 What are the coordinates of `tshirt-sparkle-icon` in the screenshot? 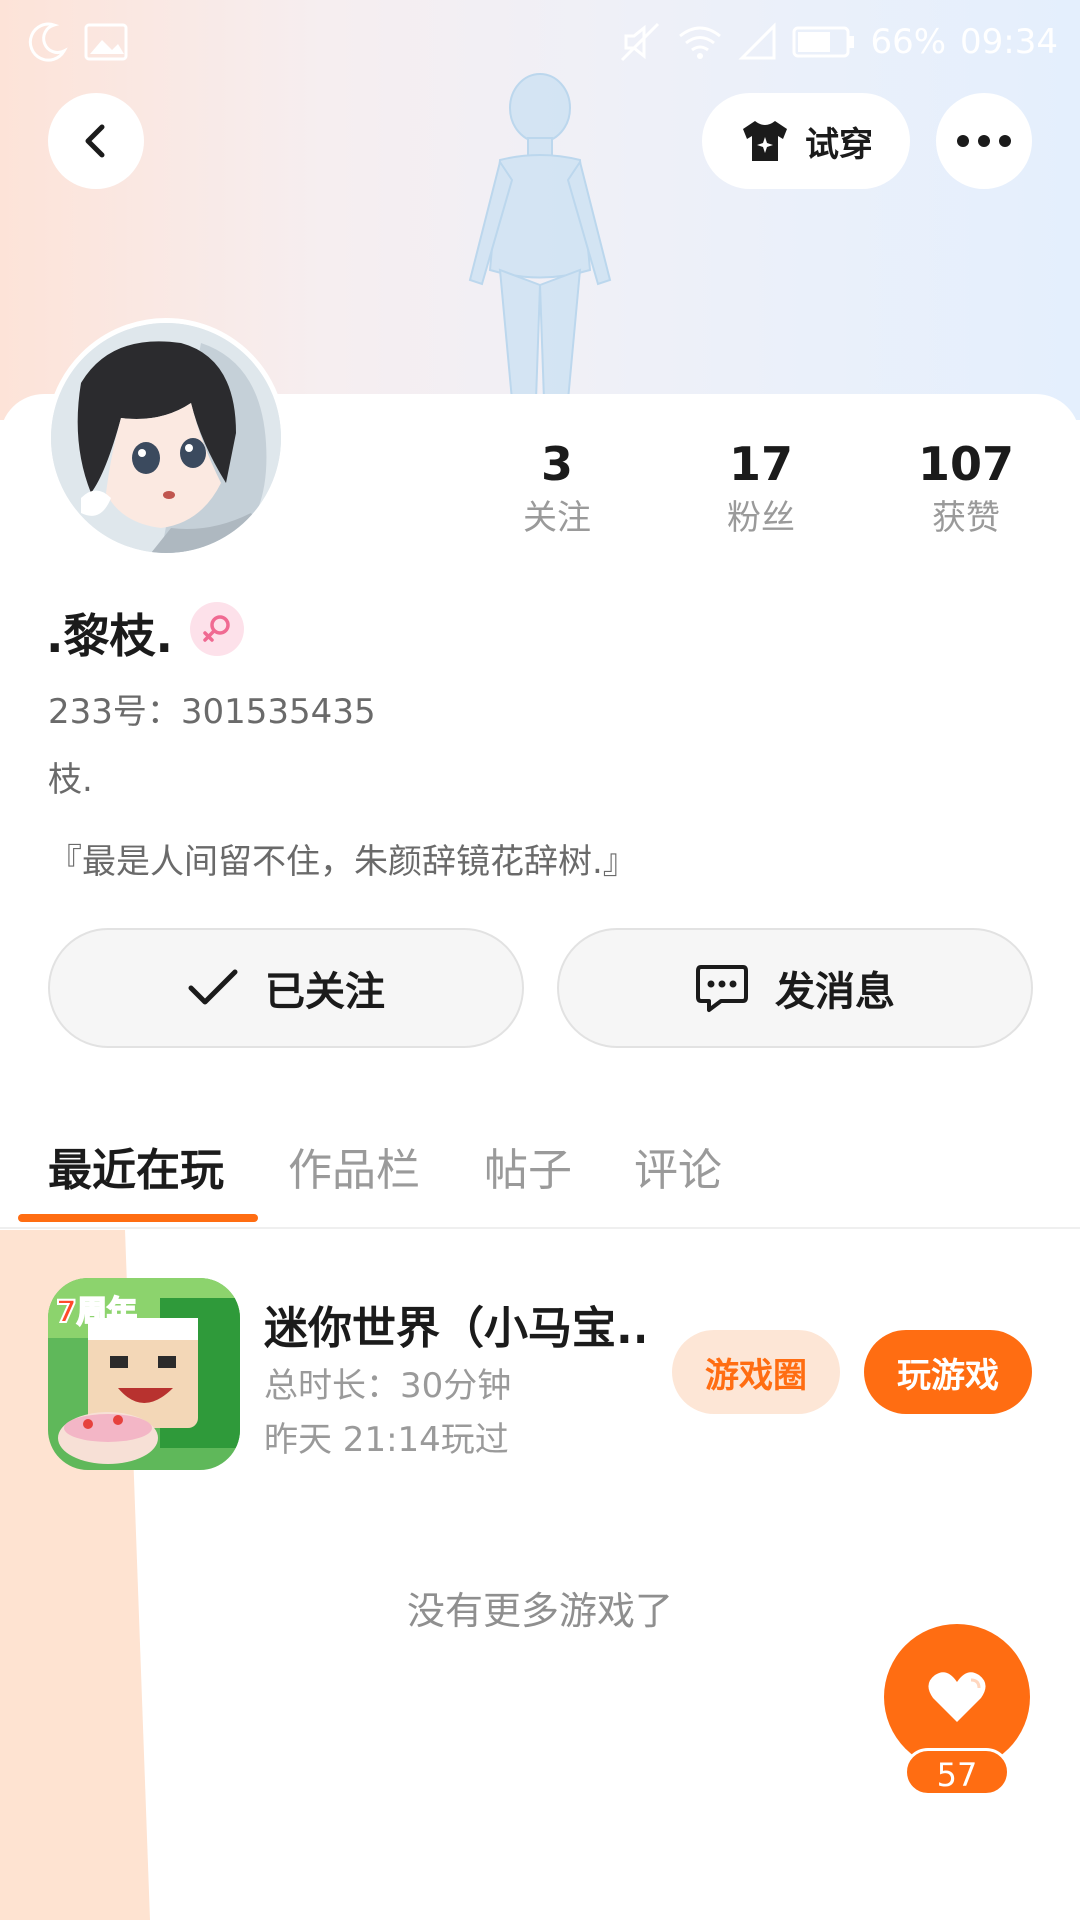 It's located at (765, 141).